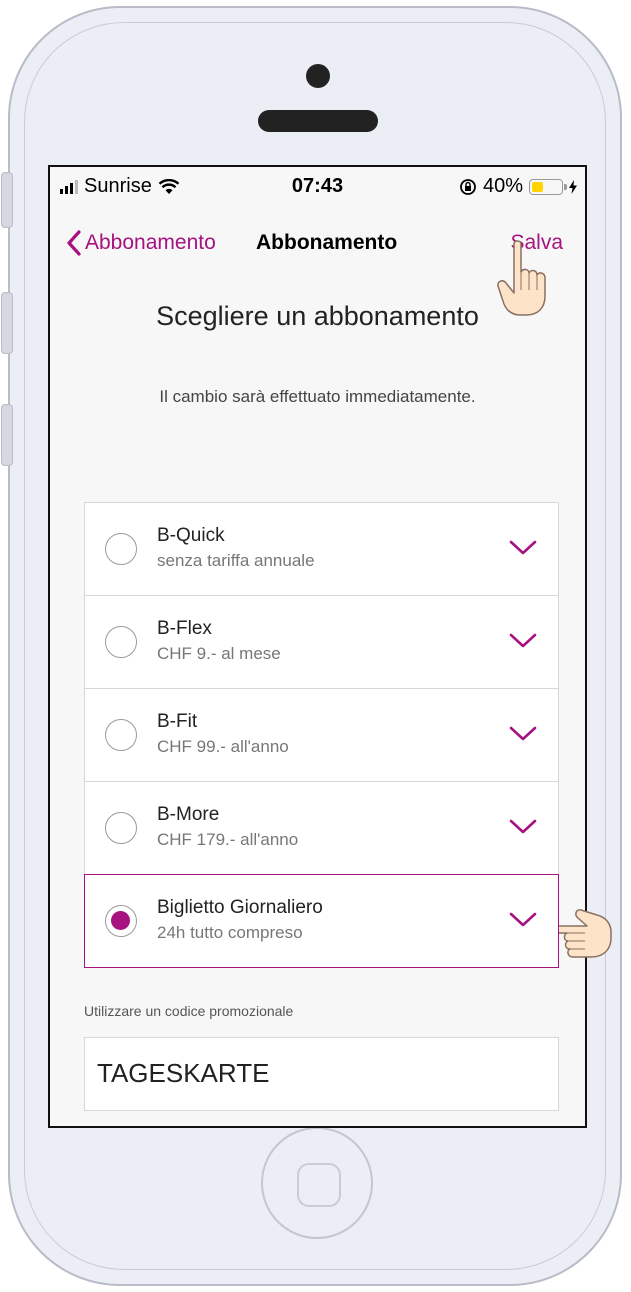 The height and width of the screenshot is (1292, 631). Describe the element at coordinates (317, 187) in the screenshot. I see `status-bar: Sunrise 07:43 40%` at that location.